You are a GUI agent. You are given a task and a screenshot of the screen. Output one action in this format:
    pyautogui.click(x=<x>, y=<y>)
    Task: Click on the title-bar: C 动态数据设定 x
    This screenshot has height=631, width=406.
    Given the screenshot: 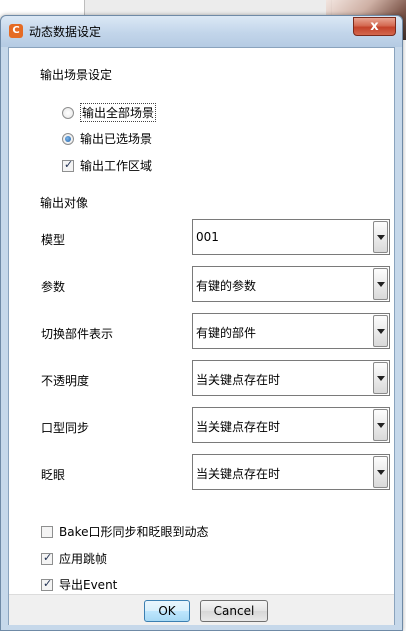 What is the action you would take?
    pyautogui.click(x=201, y=31)
    